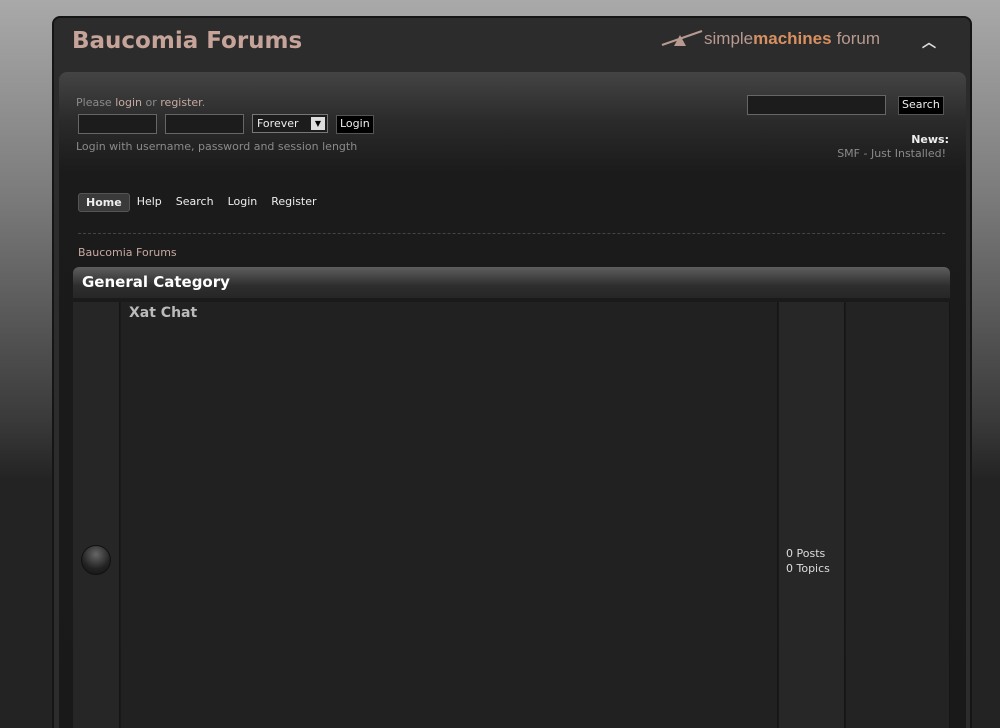 The image size is (1000, 728). Describe the element at coordinates (195, 202) in the screenshot. I see `menu-search: Search` at that location.